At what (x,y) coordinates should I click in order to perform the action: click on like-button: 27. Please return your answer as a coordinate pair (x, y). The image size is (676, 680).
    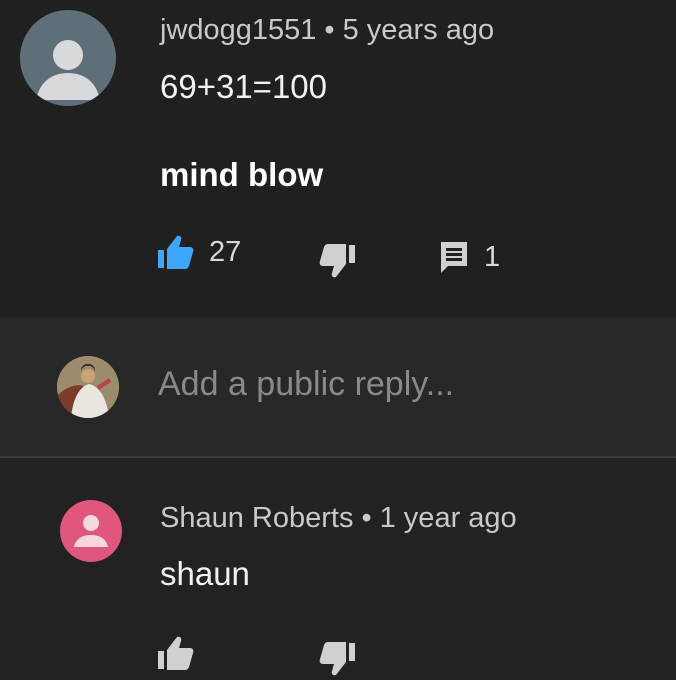
    Looking at the image, I should click on (199, 252).